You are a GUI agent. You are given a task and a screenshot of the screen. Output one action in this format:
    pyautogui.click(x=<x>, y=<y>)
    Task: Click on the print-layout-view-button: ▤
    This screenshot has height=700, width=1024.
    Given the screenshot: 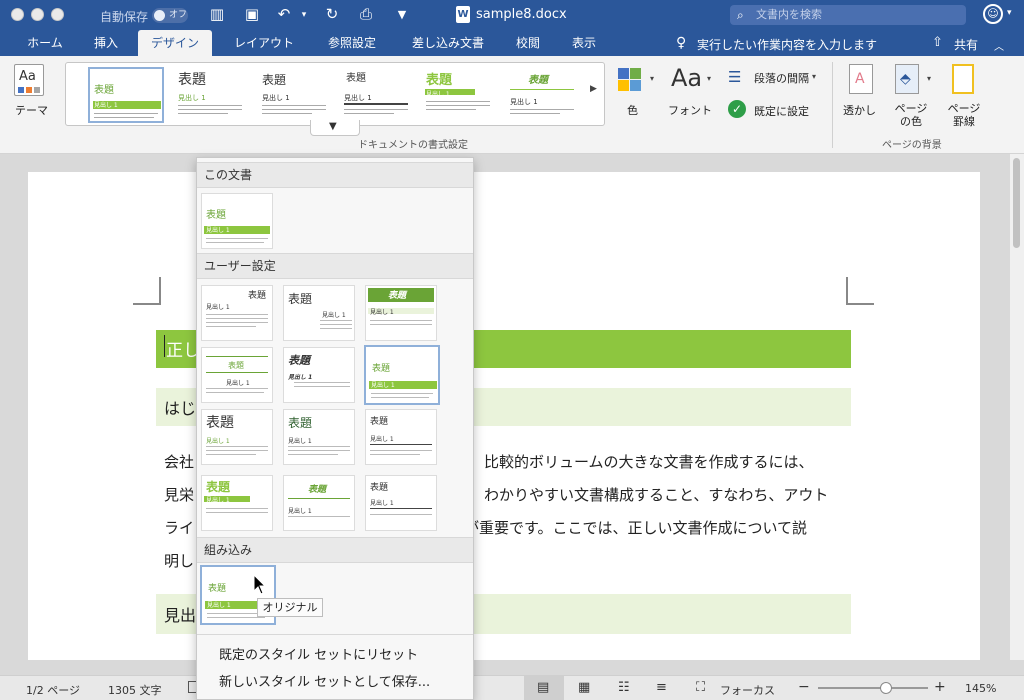 What is the action you would take?
    pyautogui.click(x=544, y=688)
    